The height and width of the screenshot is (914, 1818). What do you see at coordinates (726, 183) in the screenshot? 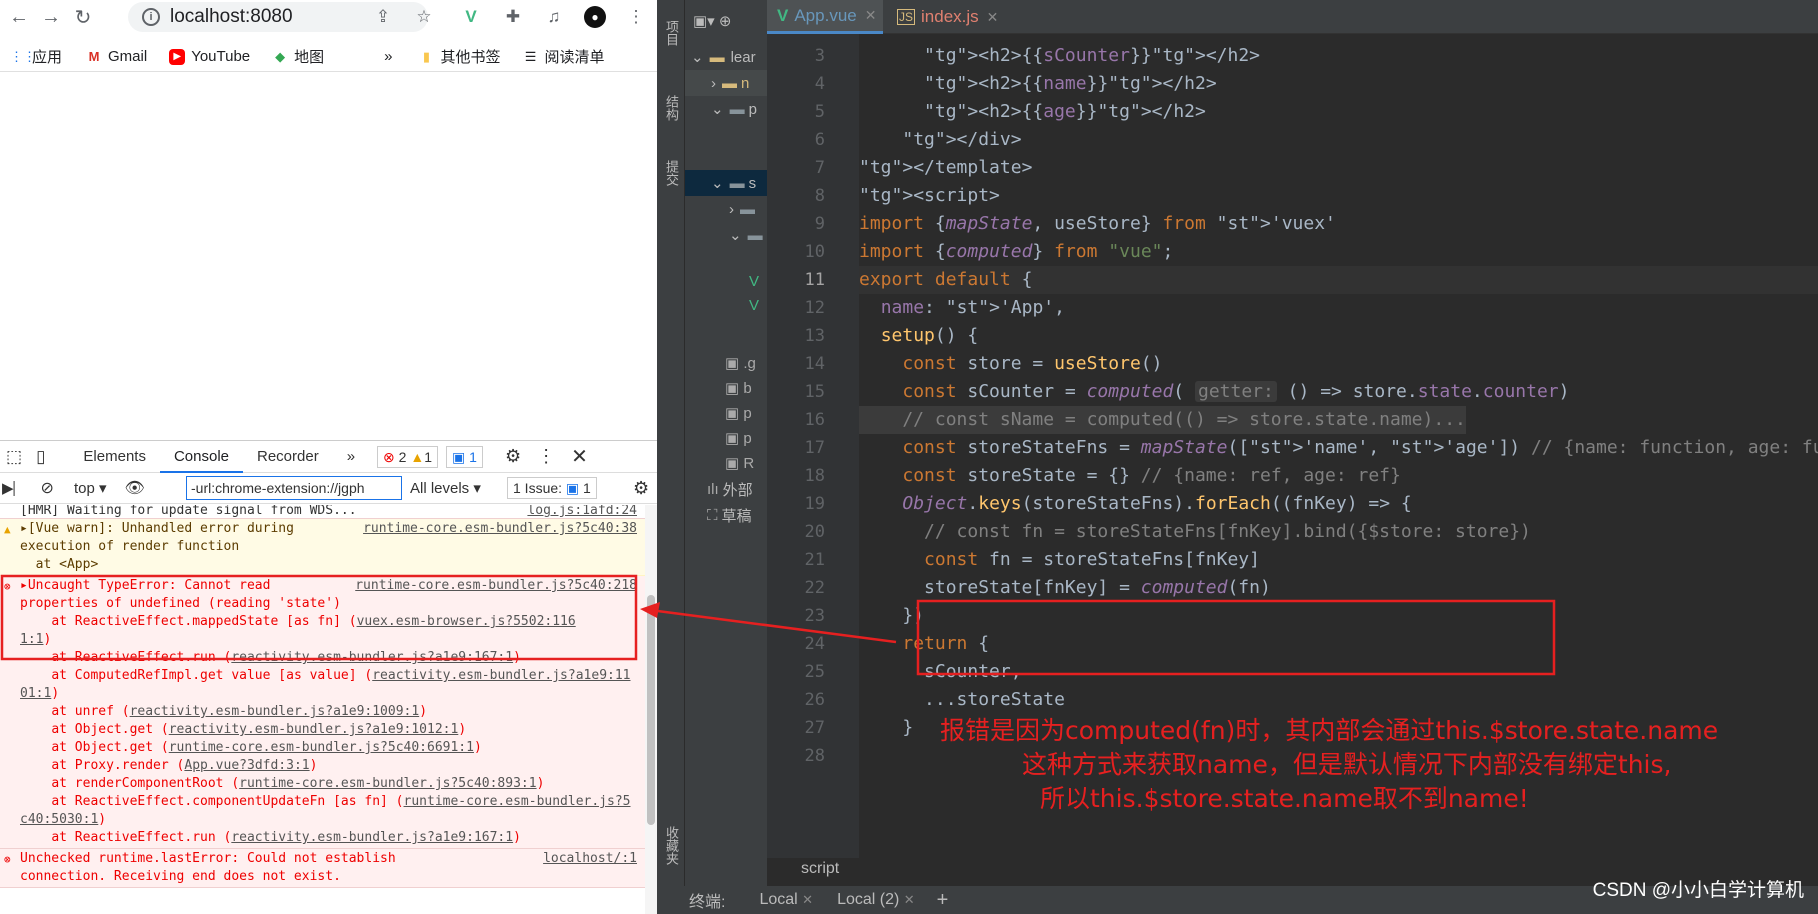
I see `tree-row: ⌄ ▬ s` at bounding box center [726, 183].